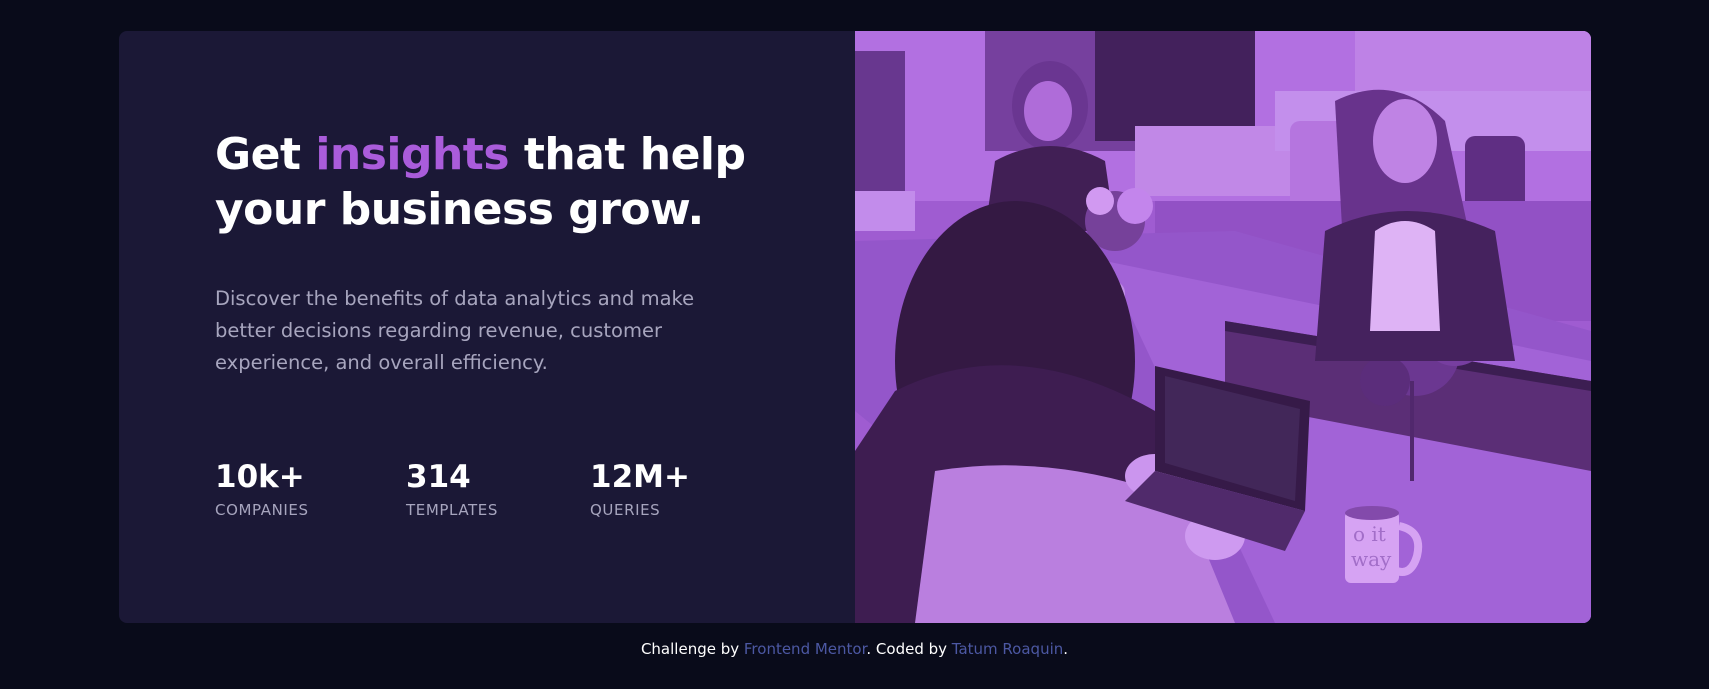  What do you see at coordinates (692, 649) in the screenshot?
I see `attribution-prefix: Challenge by` at bounding box center [692, 649].